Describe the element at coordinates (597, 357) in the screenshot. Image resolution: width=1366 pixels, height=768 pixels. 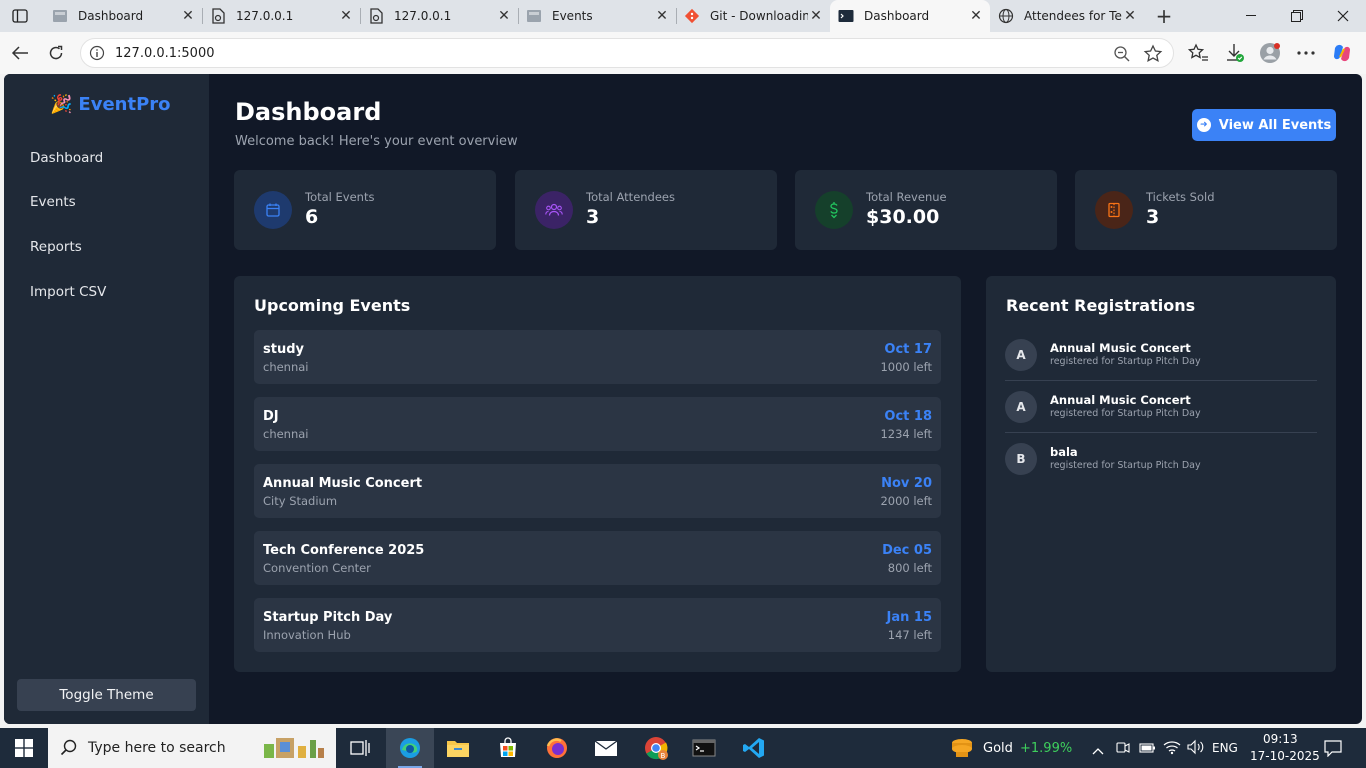
I see `list-item: study chennai Oct 17 1000 left` at that location.